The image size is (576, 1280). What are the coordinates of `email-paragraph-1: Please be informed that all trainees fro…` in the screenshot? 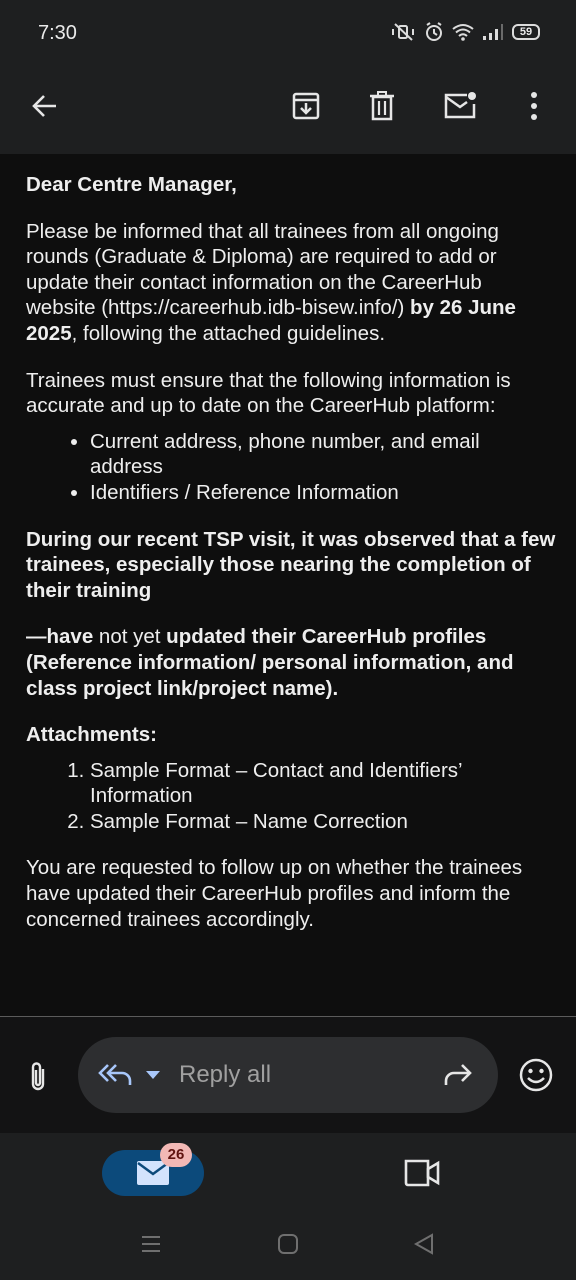 It's located at (291, 283).